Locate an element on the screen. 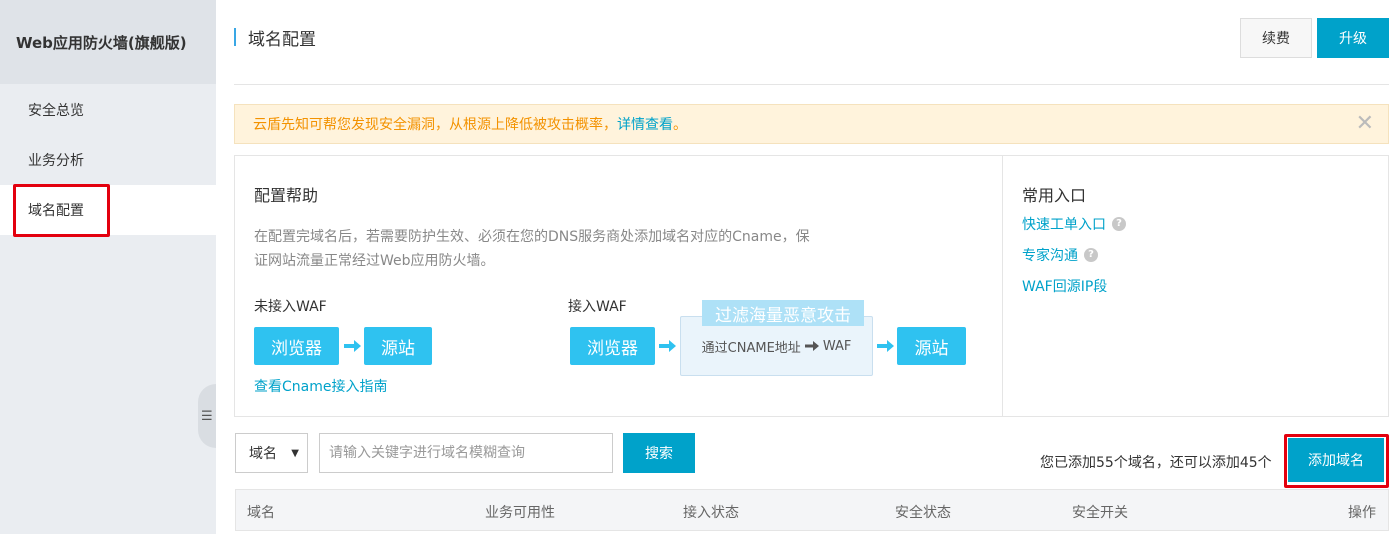 This screenshot has height=534, width=1393. entries-title: 常用入口 is located at coordinates (1054, 195).